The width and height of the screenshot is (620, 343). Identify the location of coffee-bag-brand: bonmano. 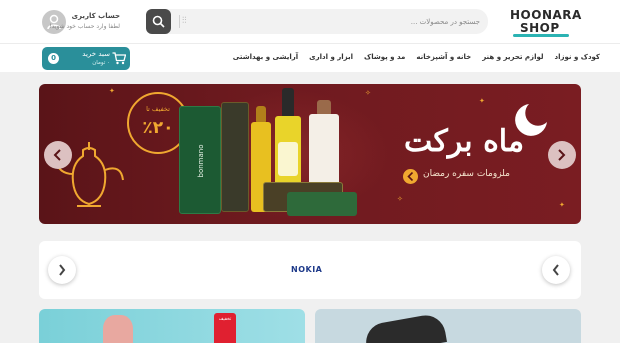
(201, 161).